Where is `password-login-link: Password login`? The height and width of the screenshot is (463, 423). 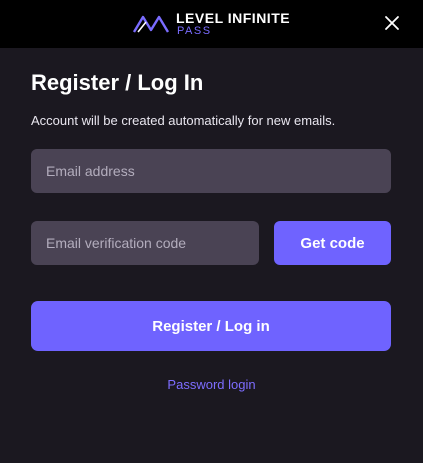 password-login-link: Password login is located at coordinates (211, 384).